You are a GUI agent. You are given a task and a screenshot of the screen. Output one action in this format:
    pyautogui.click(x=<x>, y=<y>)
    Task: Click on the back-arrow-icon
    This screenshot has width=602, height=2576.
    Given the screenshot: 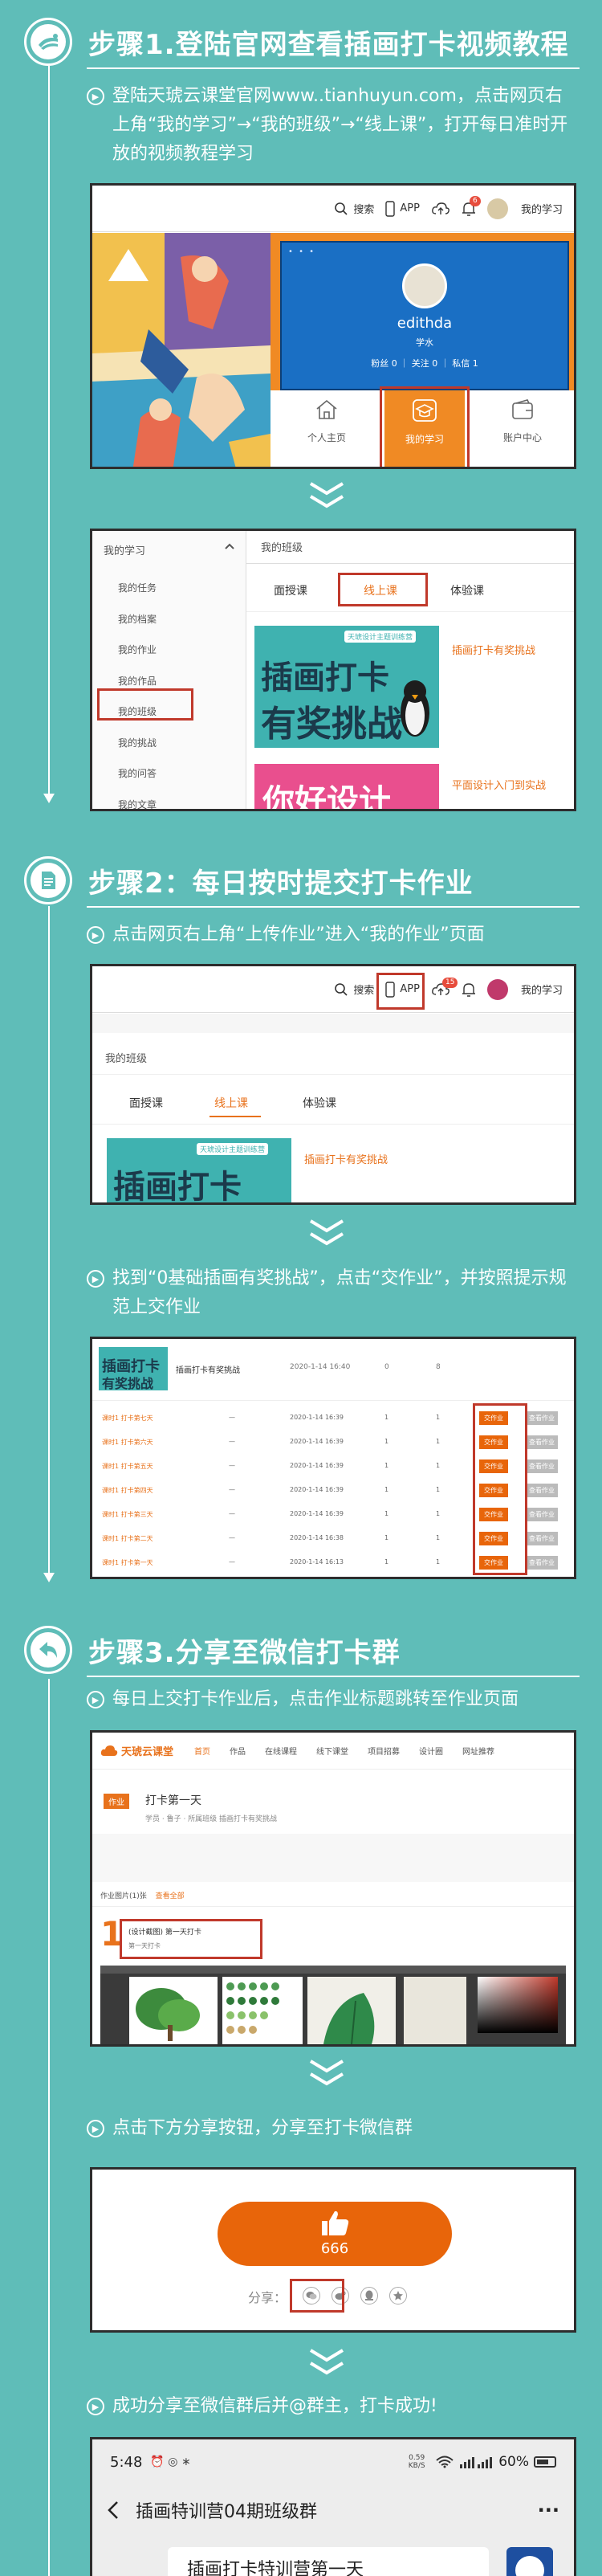 What is the action you would take?
    pyautogui.click(x=113, y=2510)
    